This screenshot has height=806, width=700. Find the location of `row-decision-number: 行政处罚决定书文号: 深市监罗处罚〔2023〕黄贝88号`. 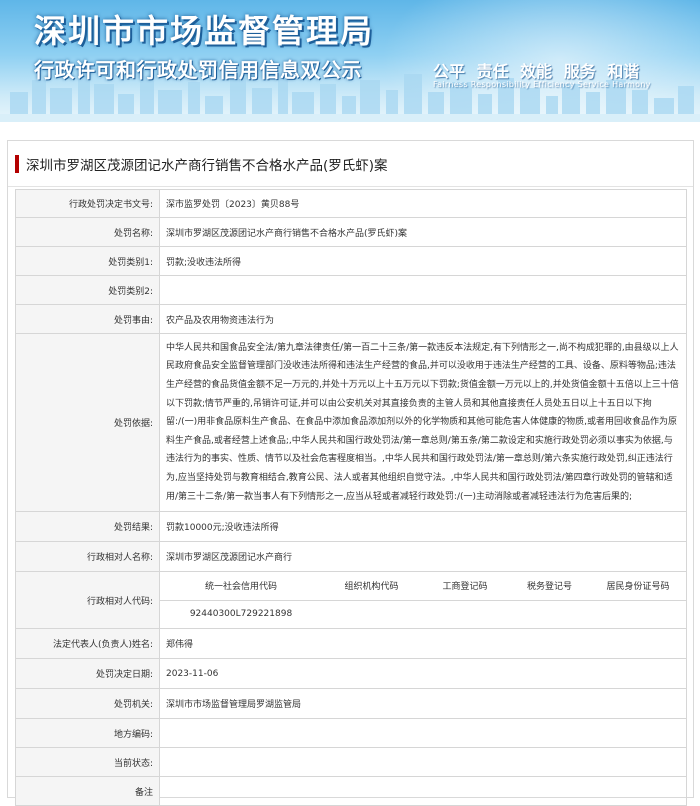

row-decision-number: 行政处罚决定书文号: 深市监罗处罚〔2023〕黄贝88号 is located at coordinates (351, 203).